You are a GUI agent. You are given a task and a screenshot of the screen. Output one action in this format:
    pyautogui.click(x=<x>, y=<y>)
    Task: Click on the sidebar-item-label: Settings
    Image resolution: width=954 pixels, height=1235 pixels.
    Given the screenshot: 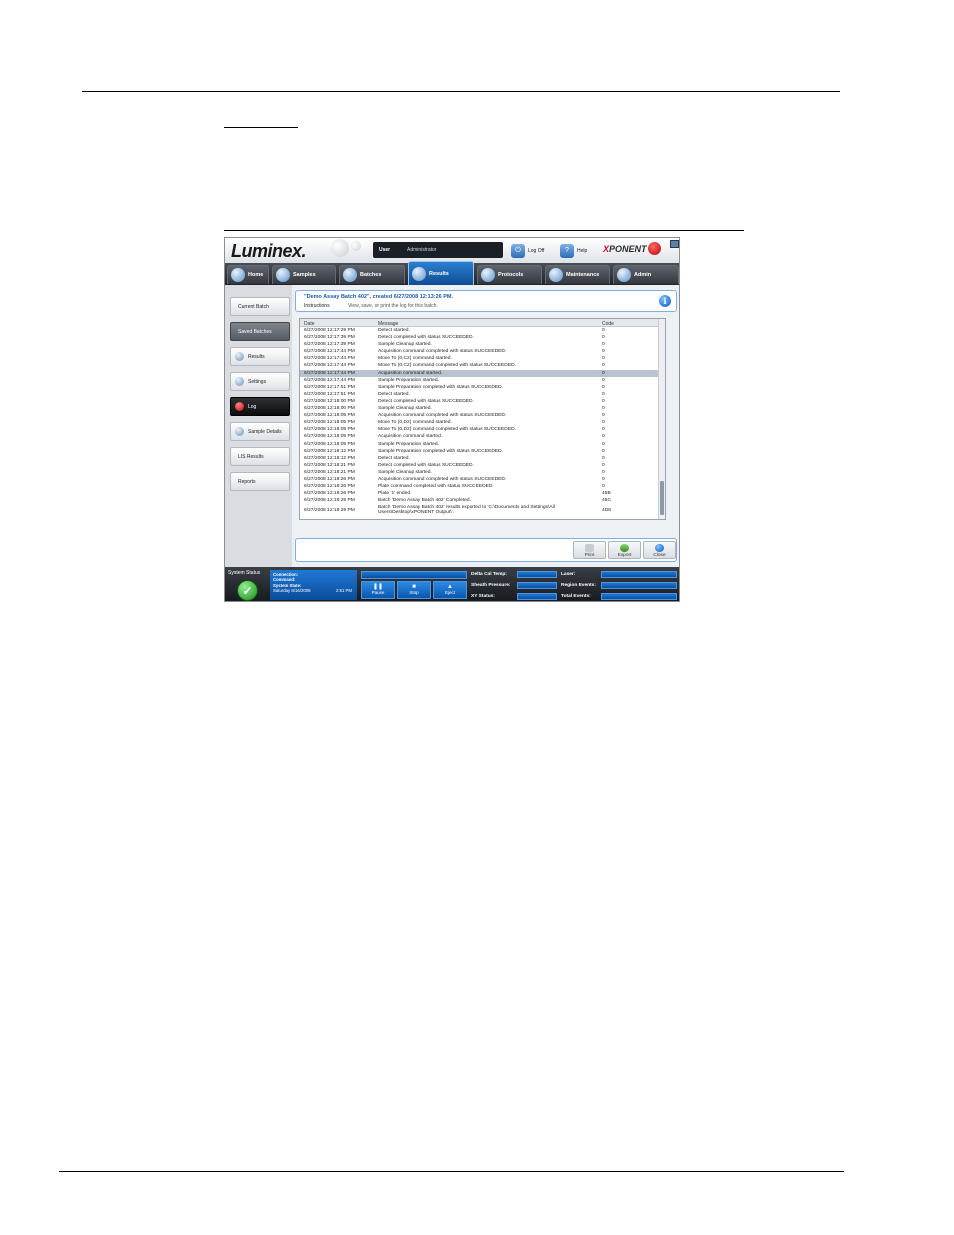 What is the action you would take?
    pyautogui.click(x=257, y=381)
    